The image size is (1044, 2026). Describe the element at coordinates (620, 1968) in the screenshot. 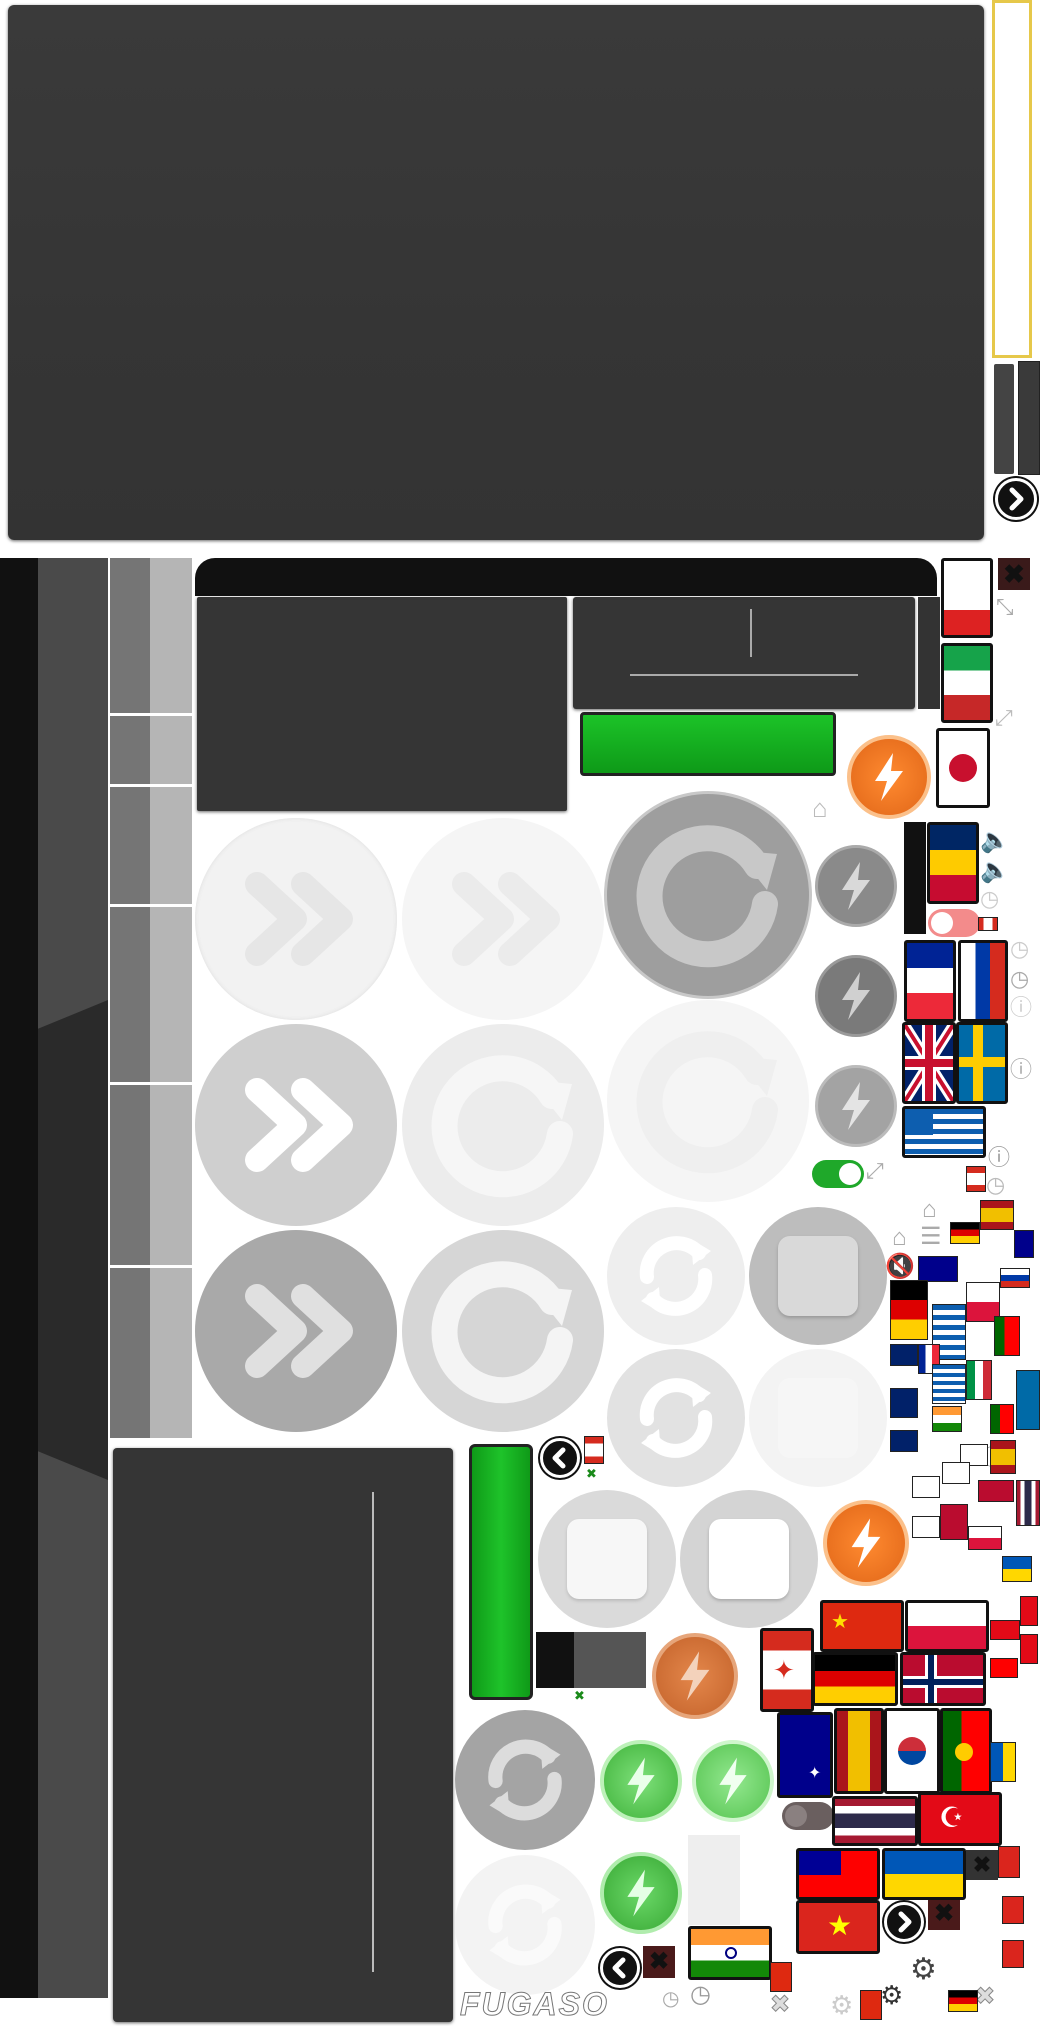

I see `prev-button-small` at that location.